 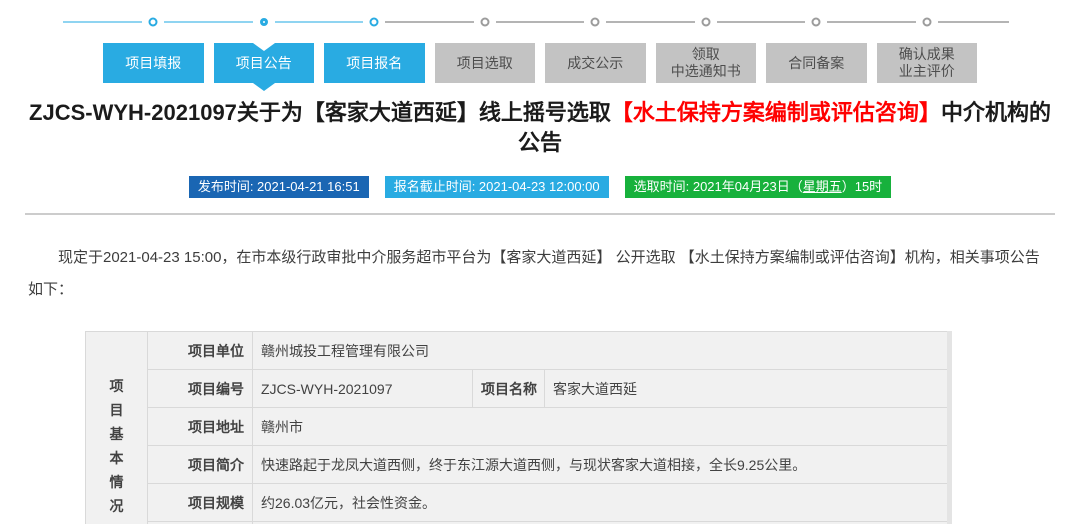 I want to click on table-row: 项目规模 约26.03亿元，社会性资金。, so click(x=517, y=502).